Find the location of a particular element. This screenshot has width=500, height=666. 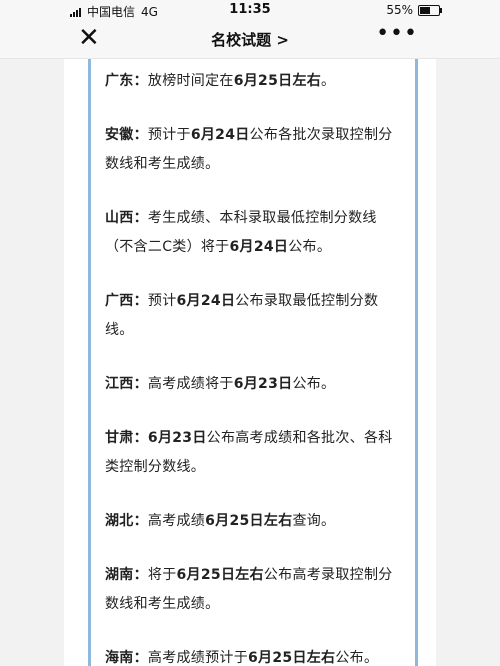

battery-icon is located at coordinates (430, 10).